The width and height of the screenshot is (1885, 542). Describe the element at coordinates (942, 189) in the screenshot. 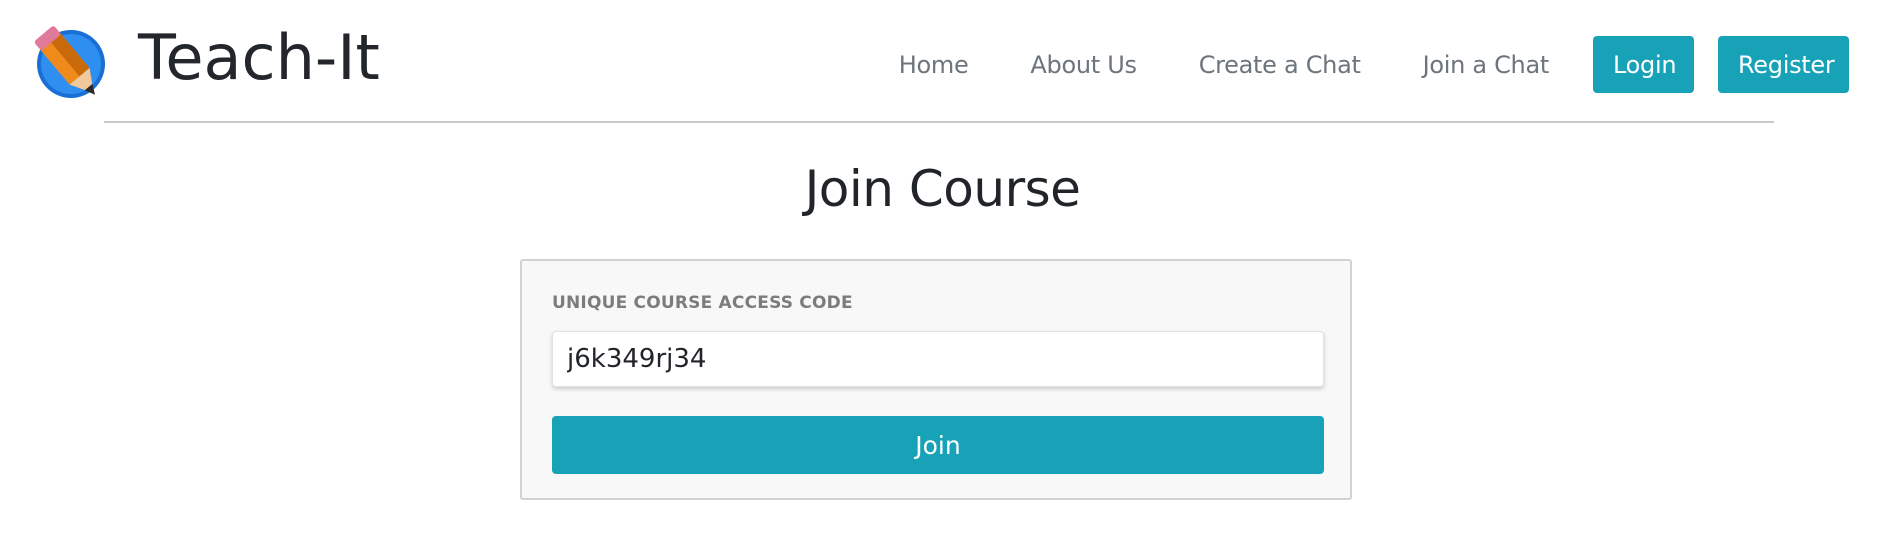

I see `page-title: Join Course` at that location.